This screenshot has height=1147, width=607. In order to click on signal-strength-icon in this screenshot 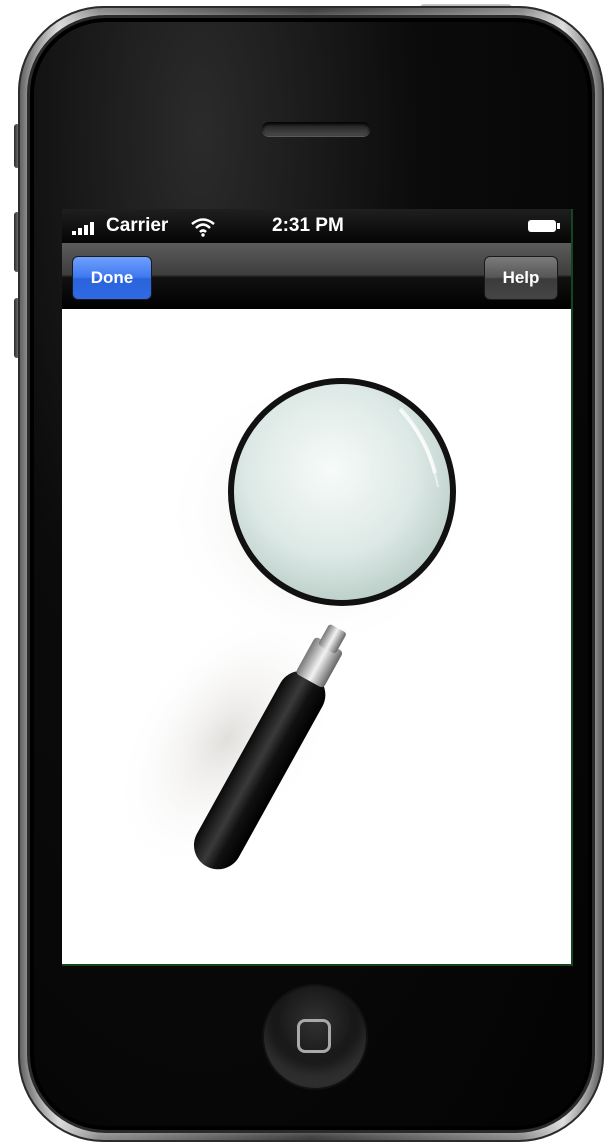, I will do `click(89, 228)`.